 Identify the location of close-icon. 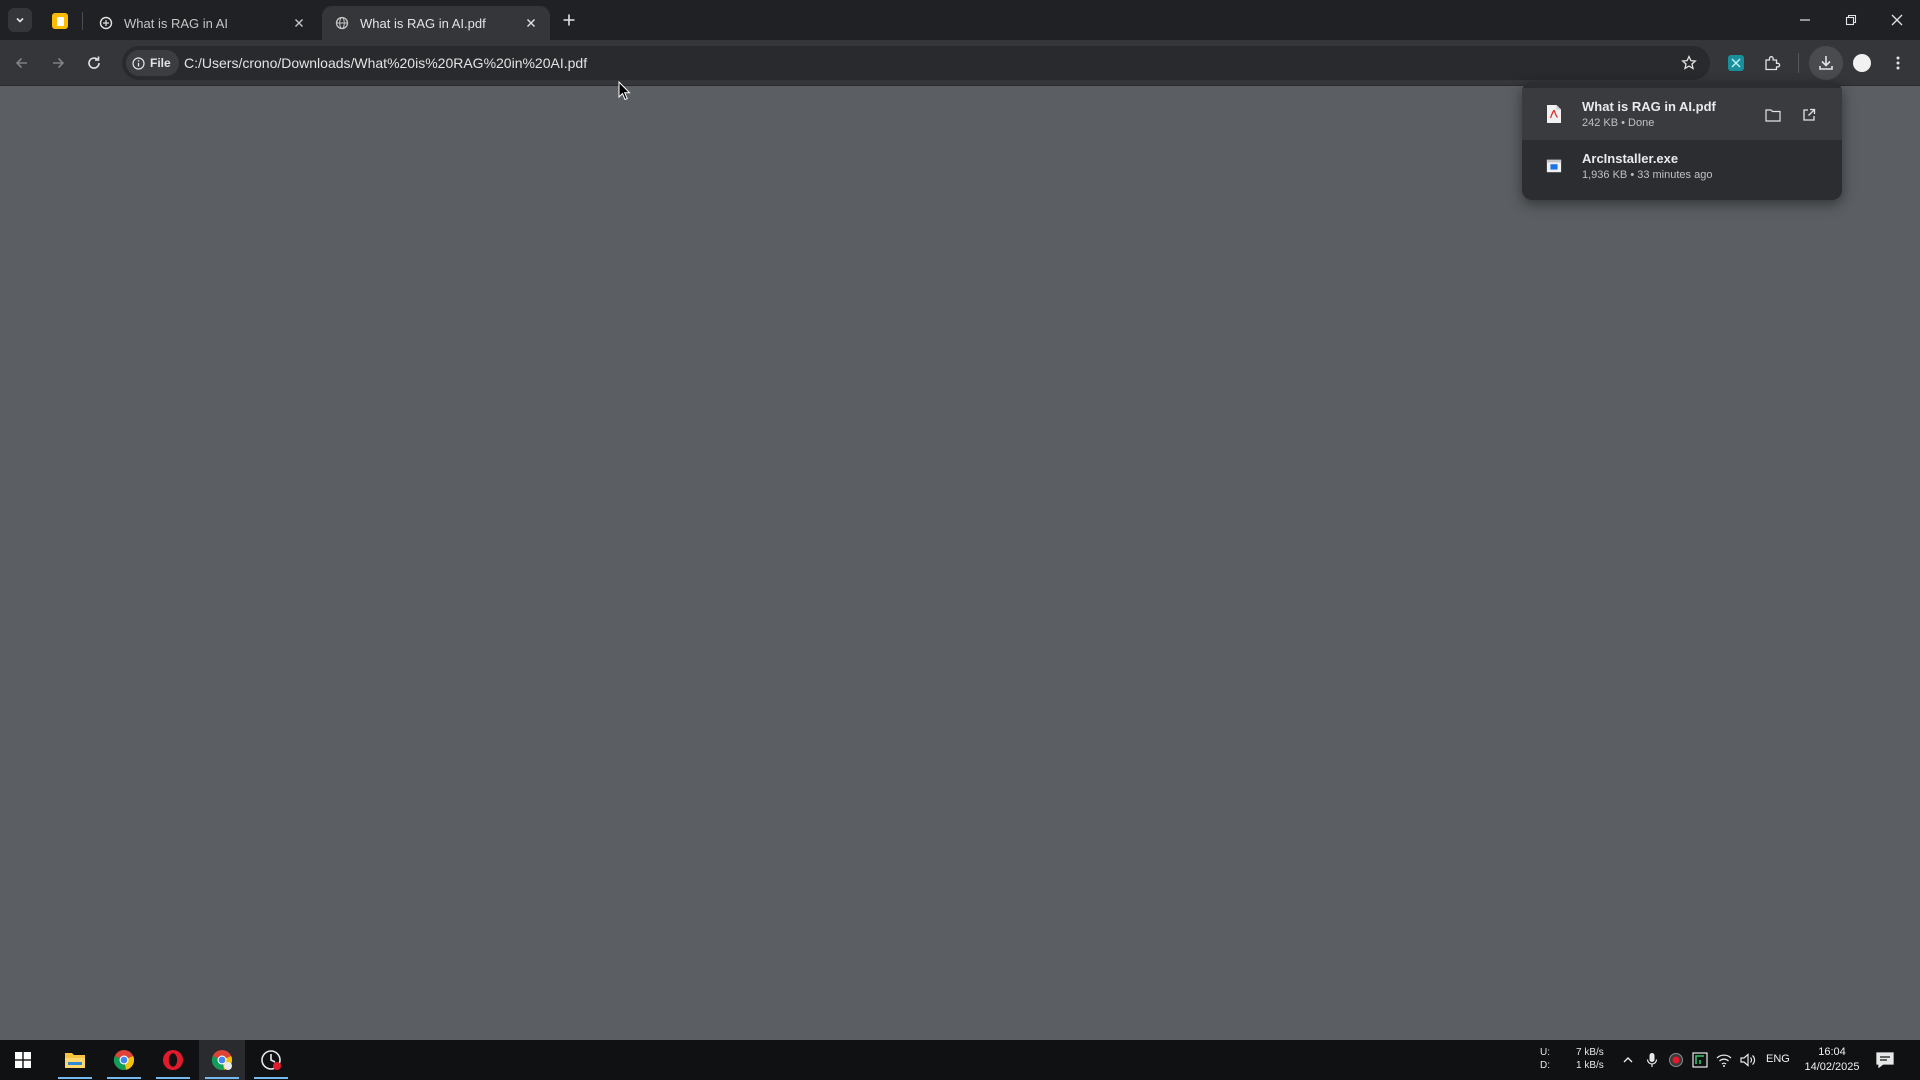
(1897, 20).